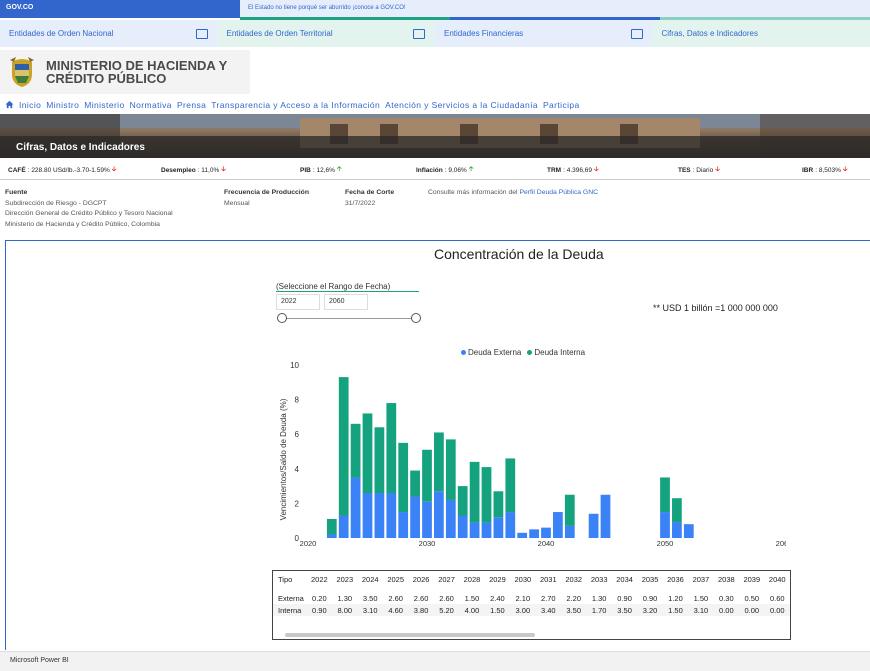 This screenshot has height=671, width=870. Describe the element at coordinates (282, 318) in the screenshot. I see `date-slider-start-handle` at that location.